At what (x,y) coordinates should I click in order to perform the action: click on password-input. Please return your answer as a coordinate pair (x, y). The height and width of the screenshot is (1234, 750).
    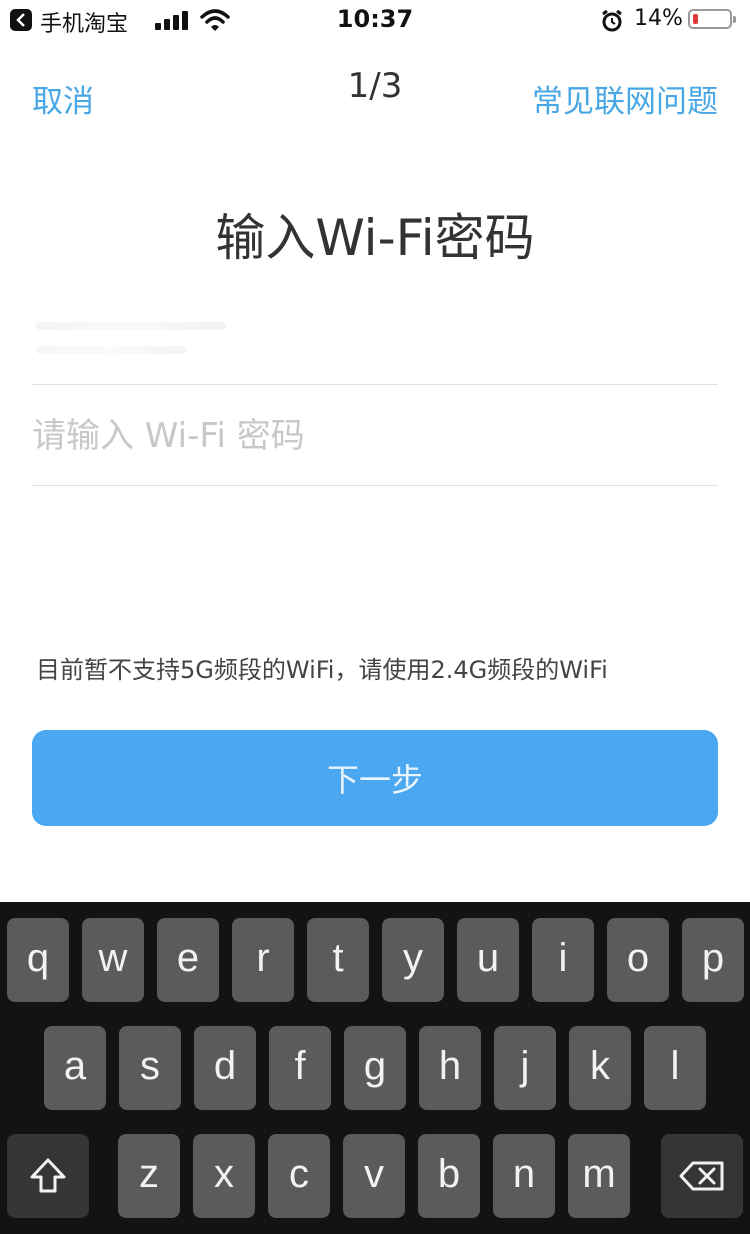
    Looking at the image, I should click on (375, 436).